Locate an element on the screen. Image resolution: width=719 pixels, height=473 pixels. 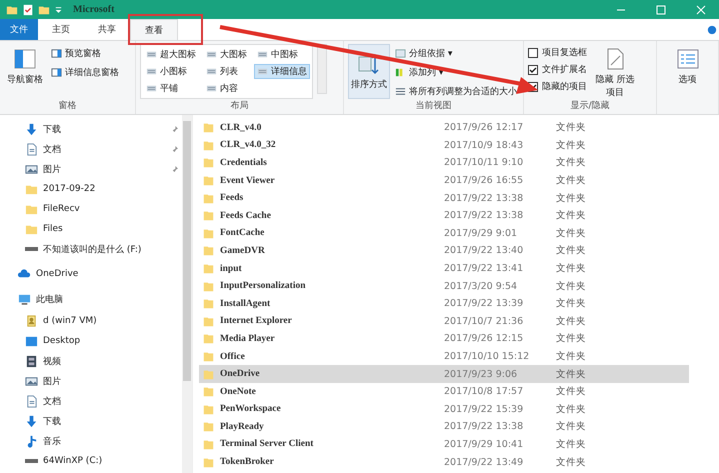
hide-selected-button: 隐藏 所选项目 is located at coordinates (615, 71).